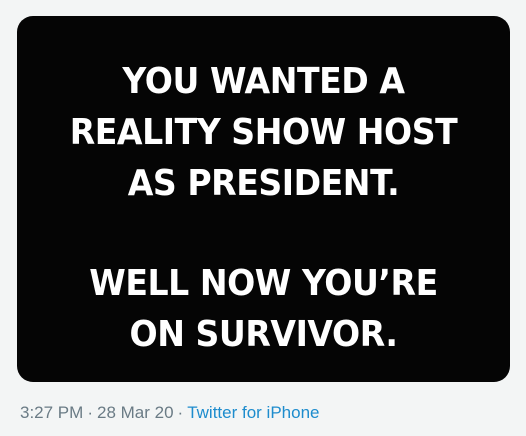  I want to click on meme-line: AS PRESIDENT., so click(263, 183).